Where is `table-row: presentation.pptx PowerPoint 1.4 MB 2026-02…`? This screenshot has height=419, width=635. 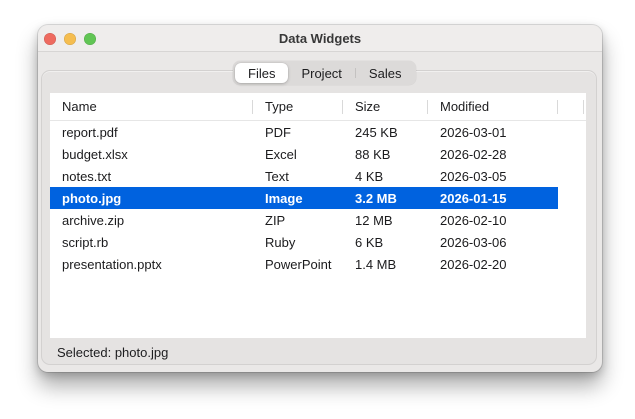
table-row: presentation.pptx PowerPoint 1.4 MB 2026-02… is located at coordinates (318, 264).